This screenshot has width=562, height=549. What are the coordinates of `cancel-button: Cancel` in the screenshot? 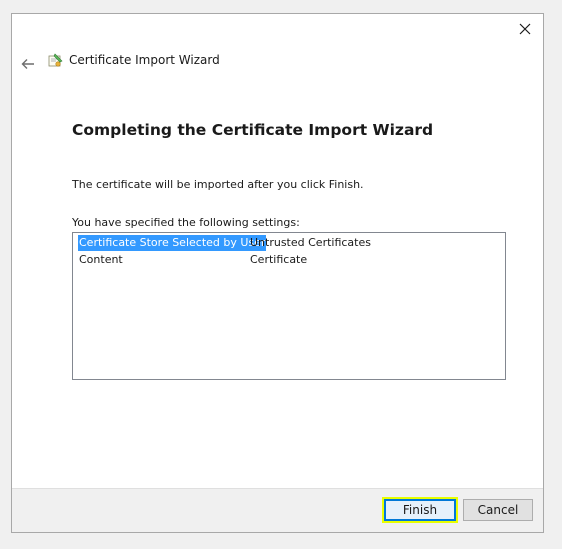 It's located at (498, 510).